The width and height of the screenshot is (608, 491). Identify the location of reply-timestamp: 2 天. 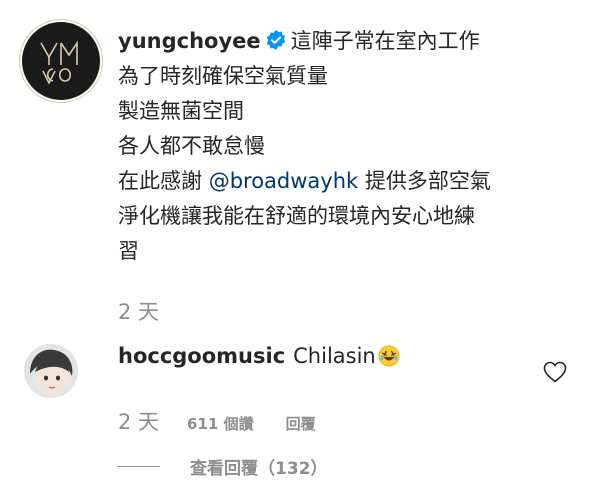
(138, 421).